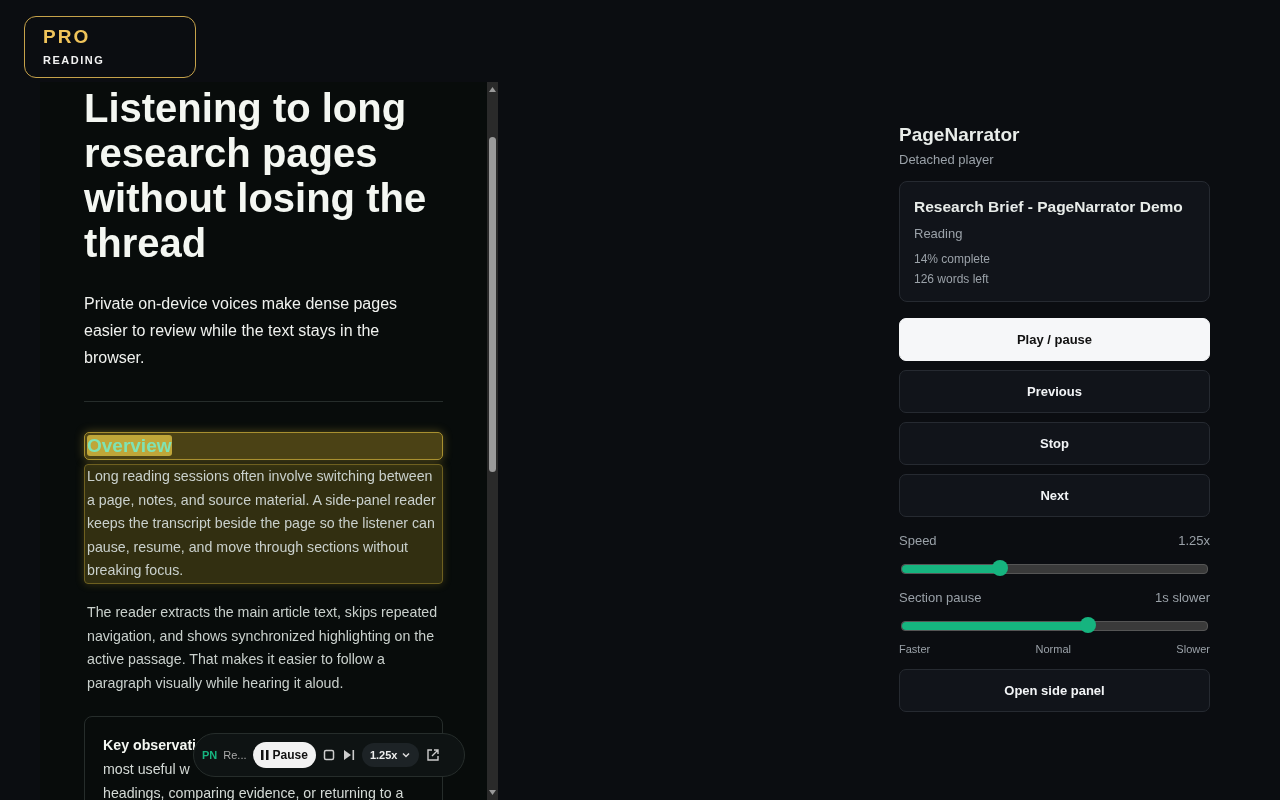  I want to click on scale-label: Slower, so click(1193, 649).